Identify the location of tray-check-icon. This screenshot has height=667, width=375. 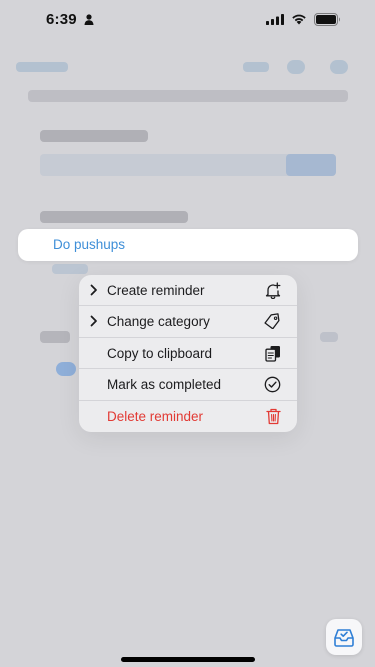
(344, 638).